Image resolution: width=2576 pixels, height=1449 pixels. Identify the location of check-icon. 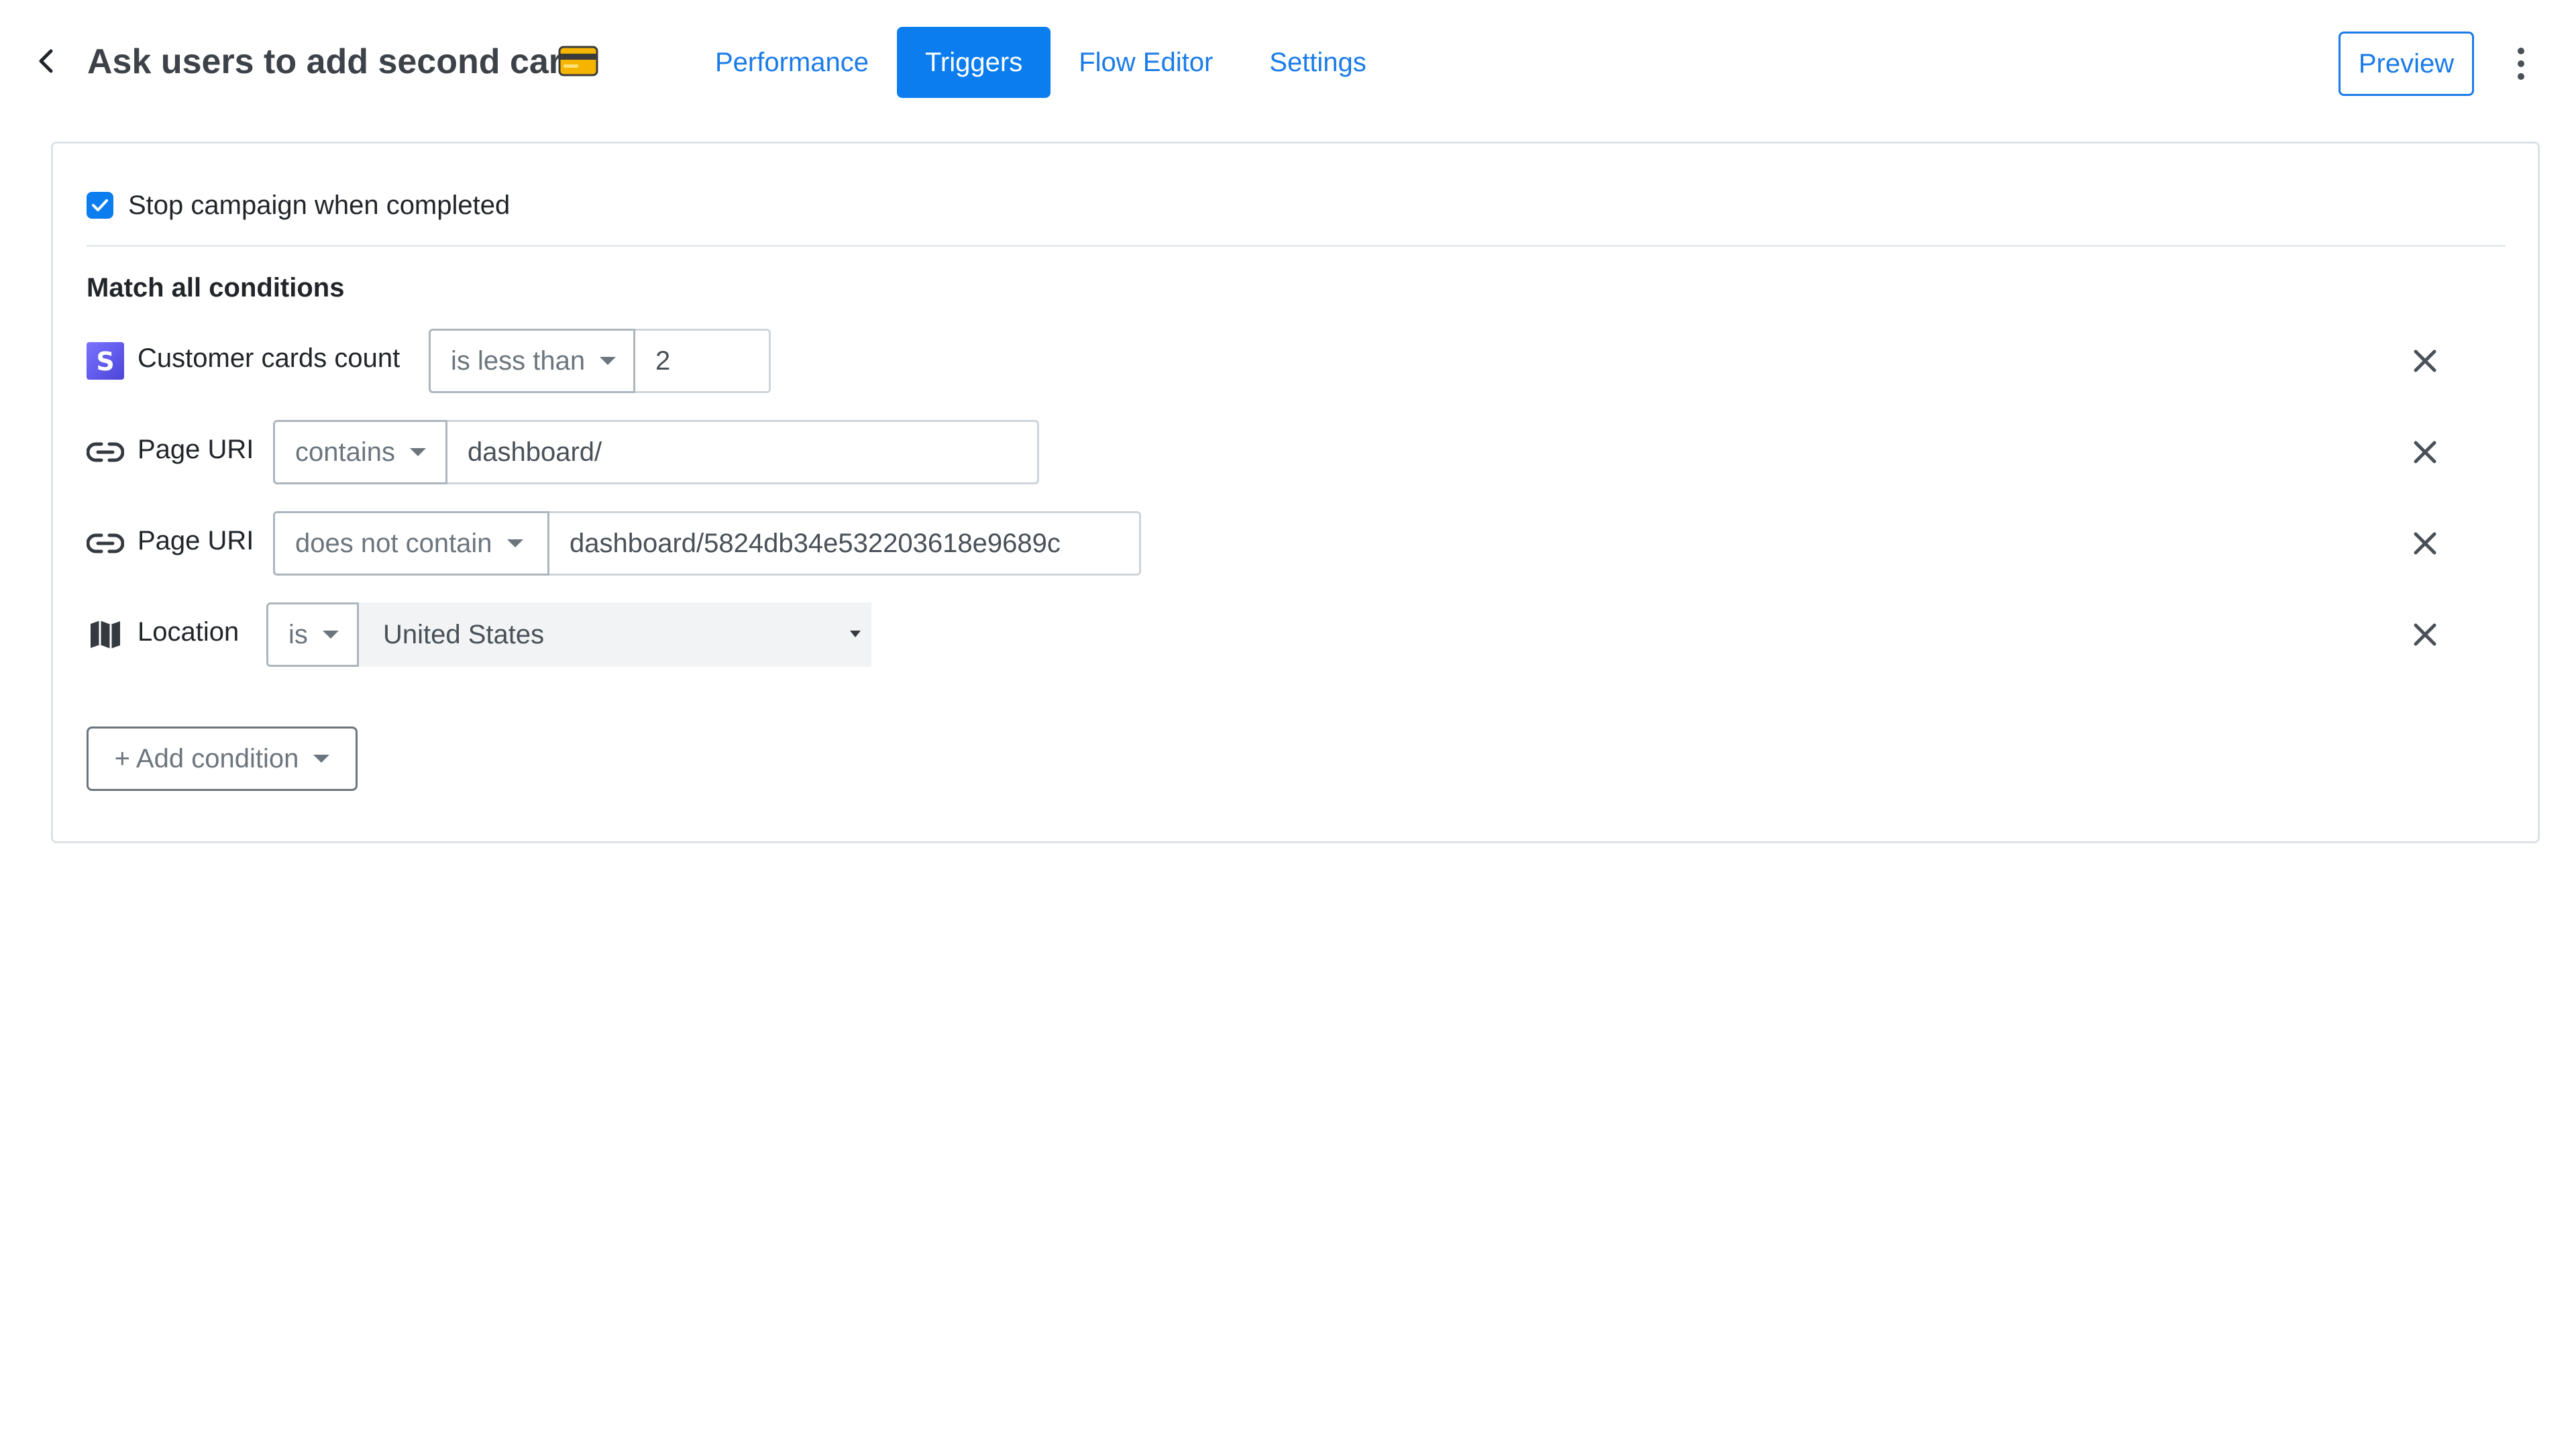
(100, 205).